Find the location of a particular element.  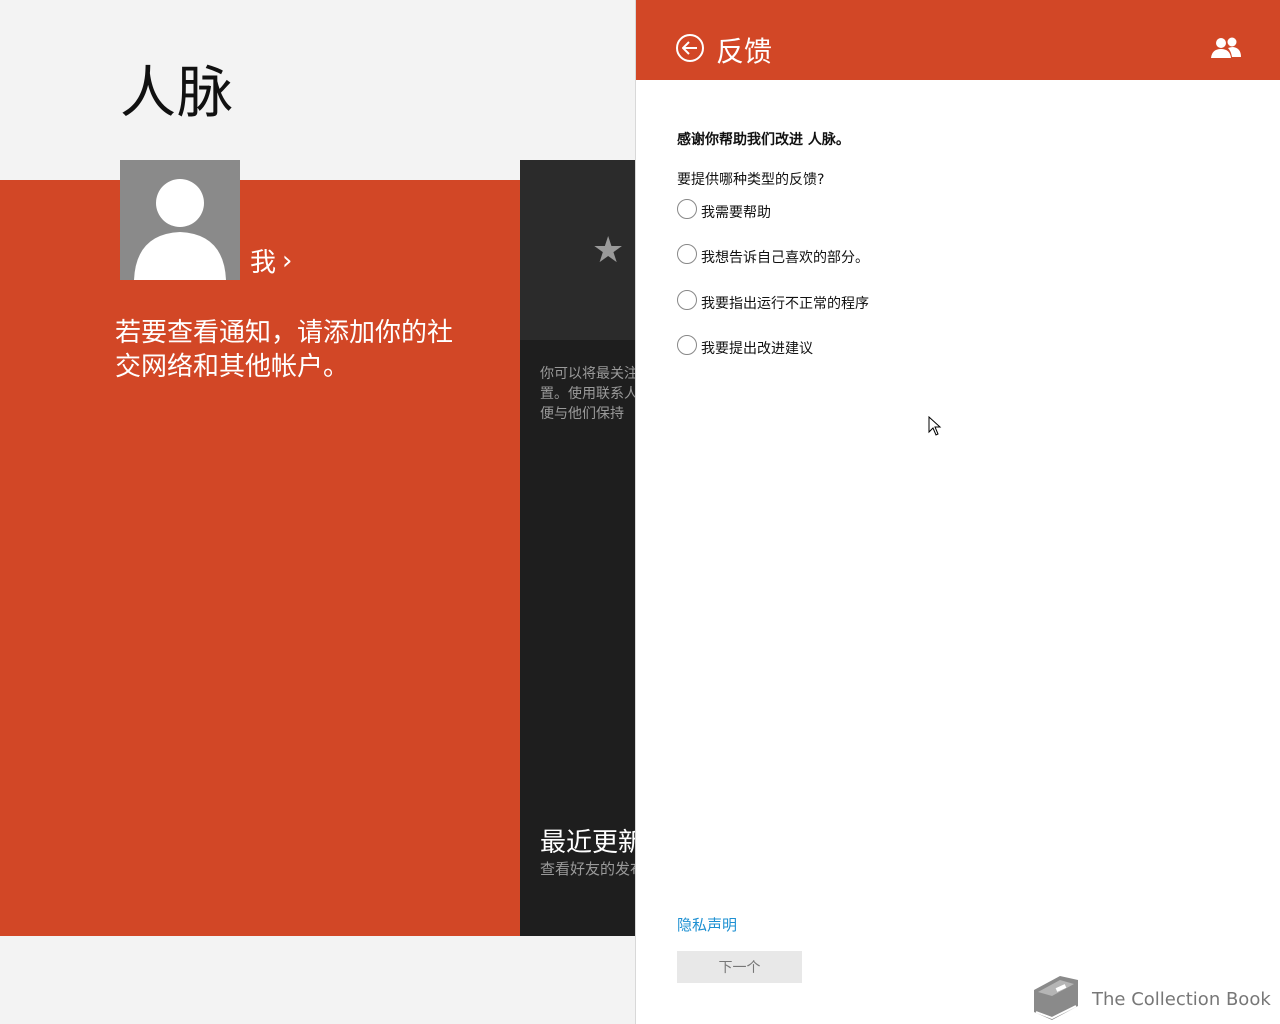

option-label: 我要指出运行不正常的程序 is located at coordinates (785, 304).